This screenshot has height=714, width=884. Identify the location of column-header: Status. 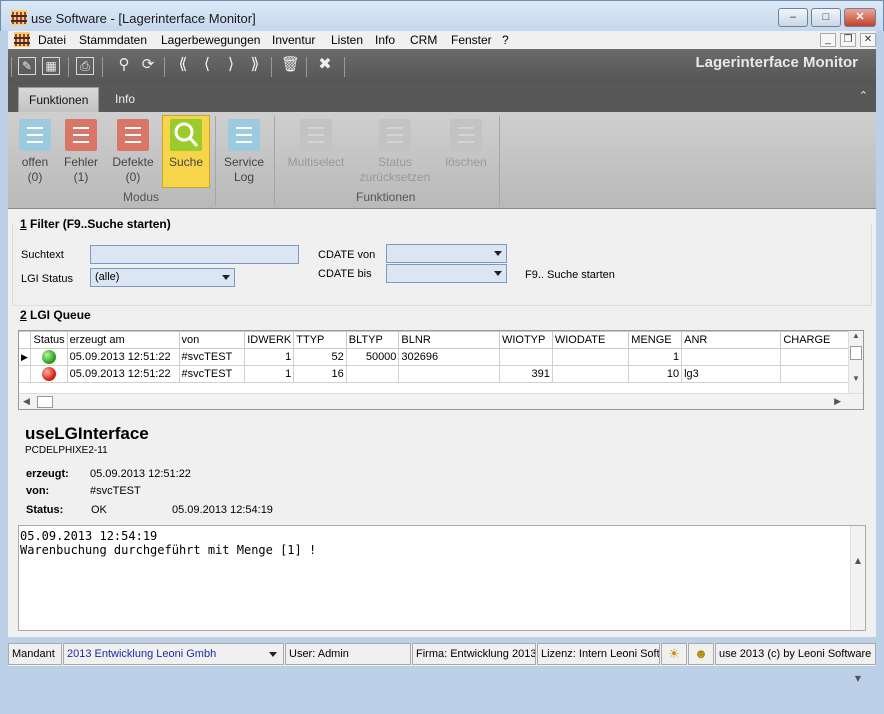
(49, 340).